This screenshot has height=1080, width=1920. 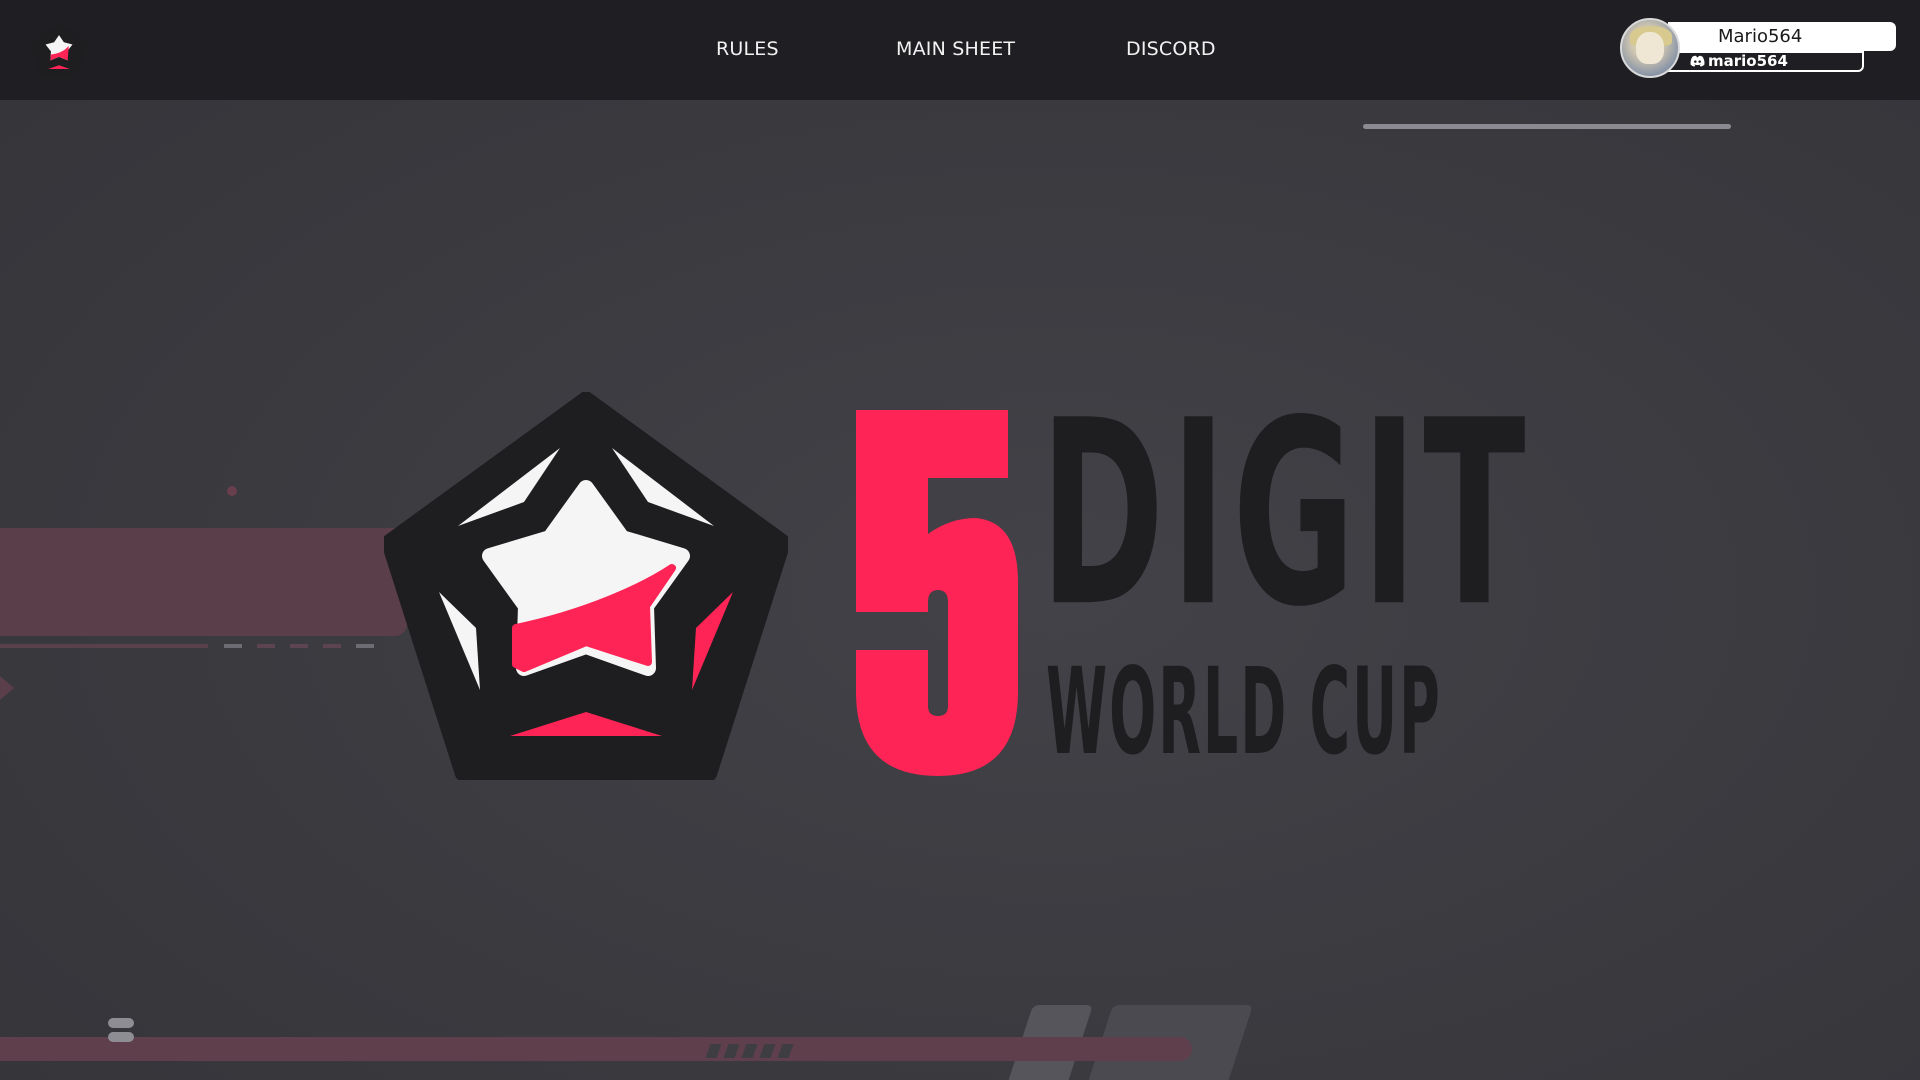 What do you see at coordinates (747, 49) in the screenshot?
I see `nav-link-rules: RULES` at bounding box center [747, 49].